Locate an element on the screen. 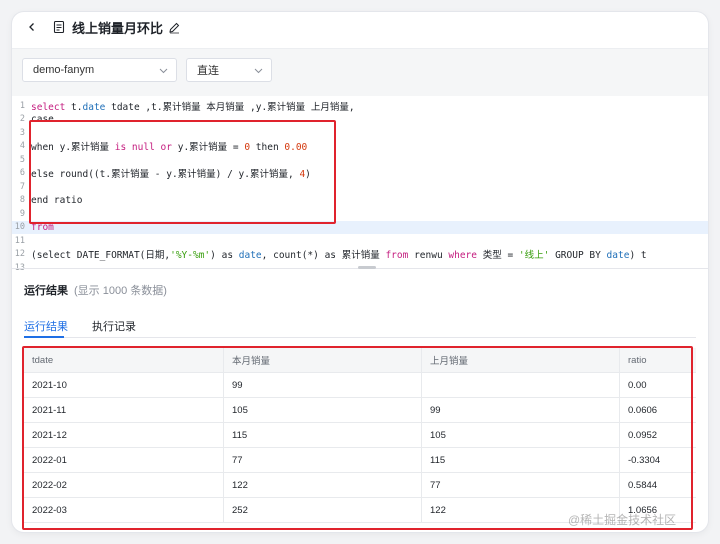 The width and height of the screenshot is (720, 544). table-row: 2021-10 99 0.00 is located at coordinates (360, 385).